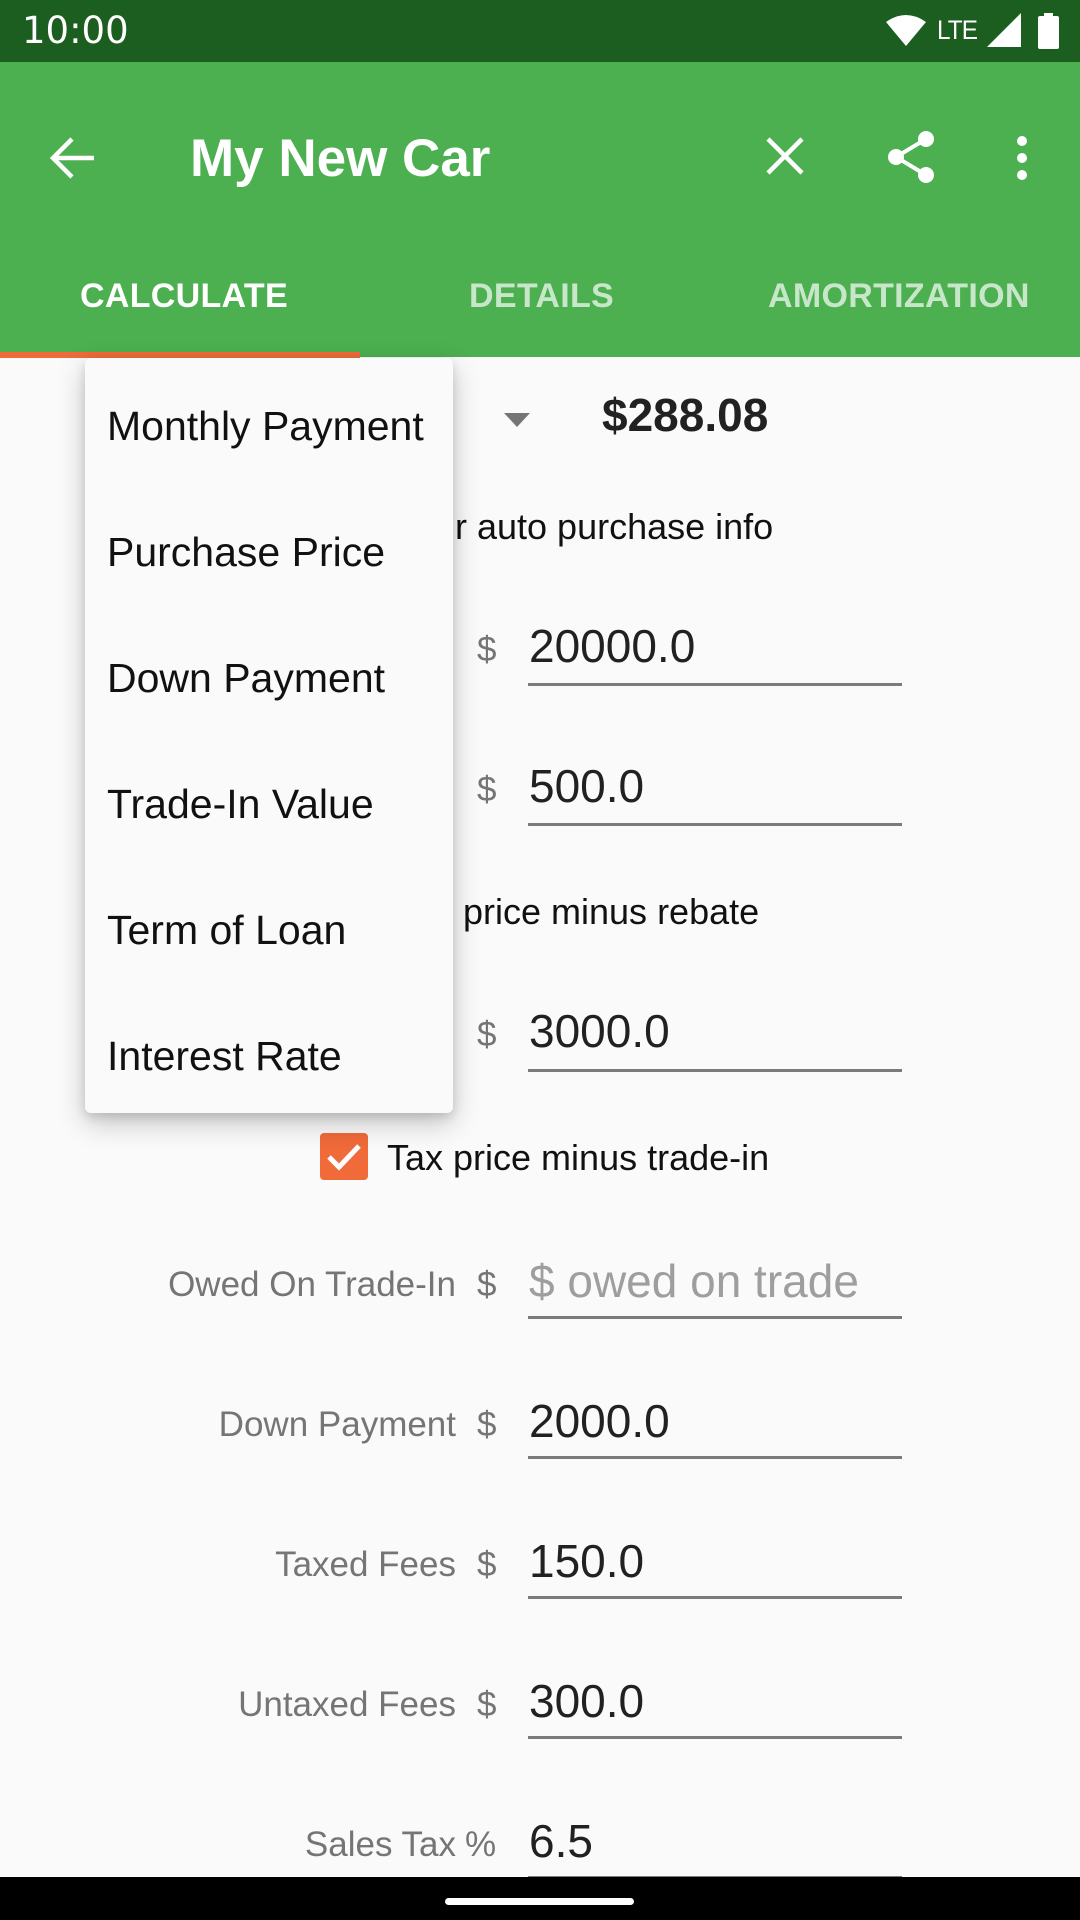 The width and height of the screenshot is (1080, 1920). I want to click on back-button, so click(73, 158).